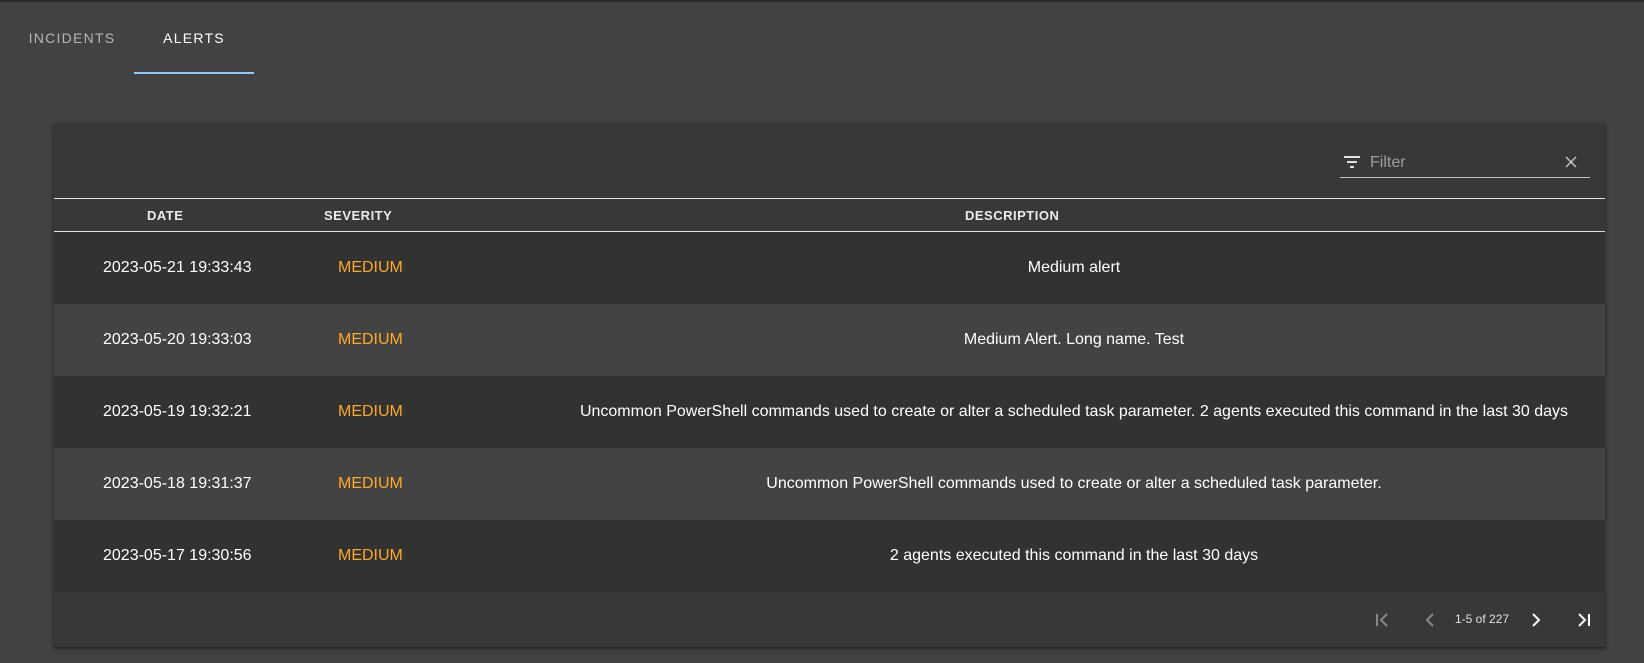  Describe the element at coordinates (1383, 620) in the screenshot. I see `first-page-icon` at that location.